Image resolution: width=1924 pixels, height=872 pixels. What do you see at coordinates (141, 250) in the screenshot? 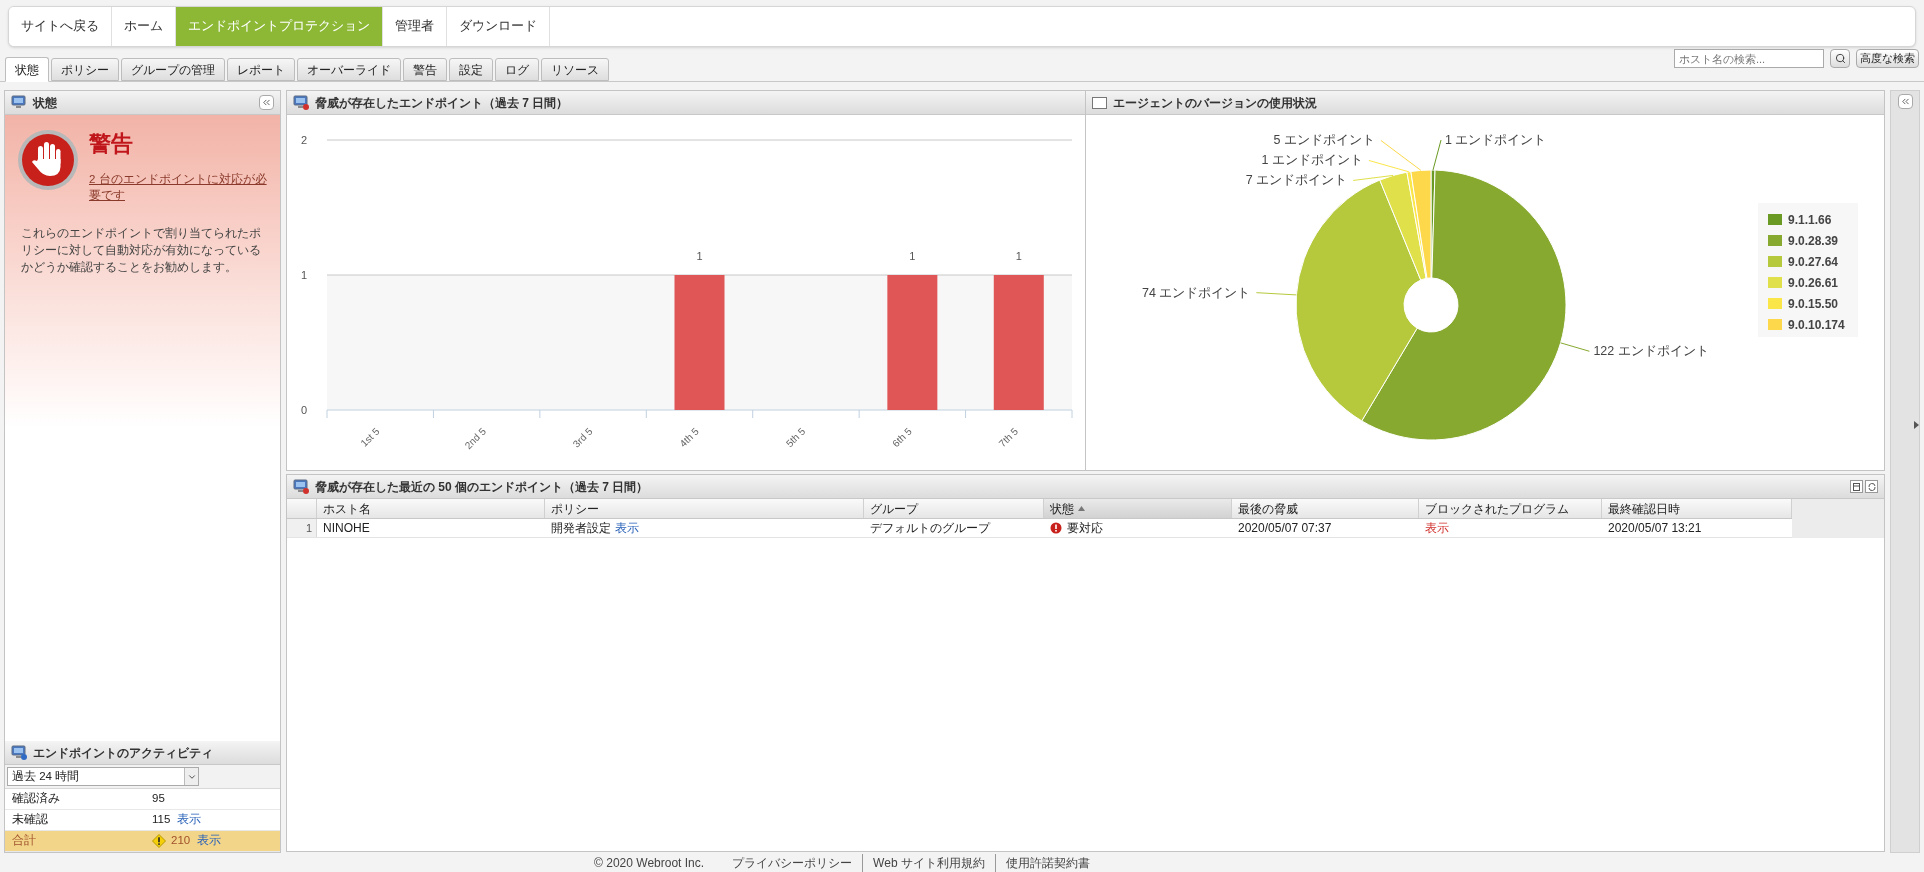
I see `alert-message: これらのエンドポイントで割り当てられたポリシーに対して自動対応が有効になっているかどうか確認することをお勧めします。` at bounding box center [141, 250].